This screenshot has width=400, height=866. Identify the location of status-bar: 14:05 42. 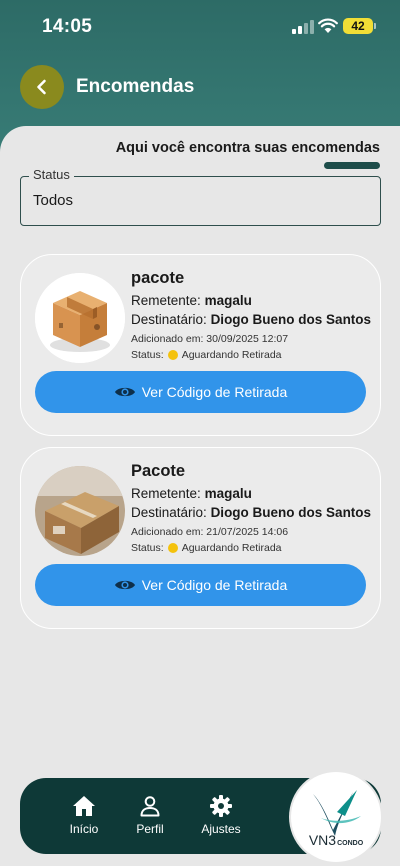
(200, 27).